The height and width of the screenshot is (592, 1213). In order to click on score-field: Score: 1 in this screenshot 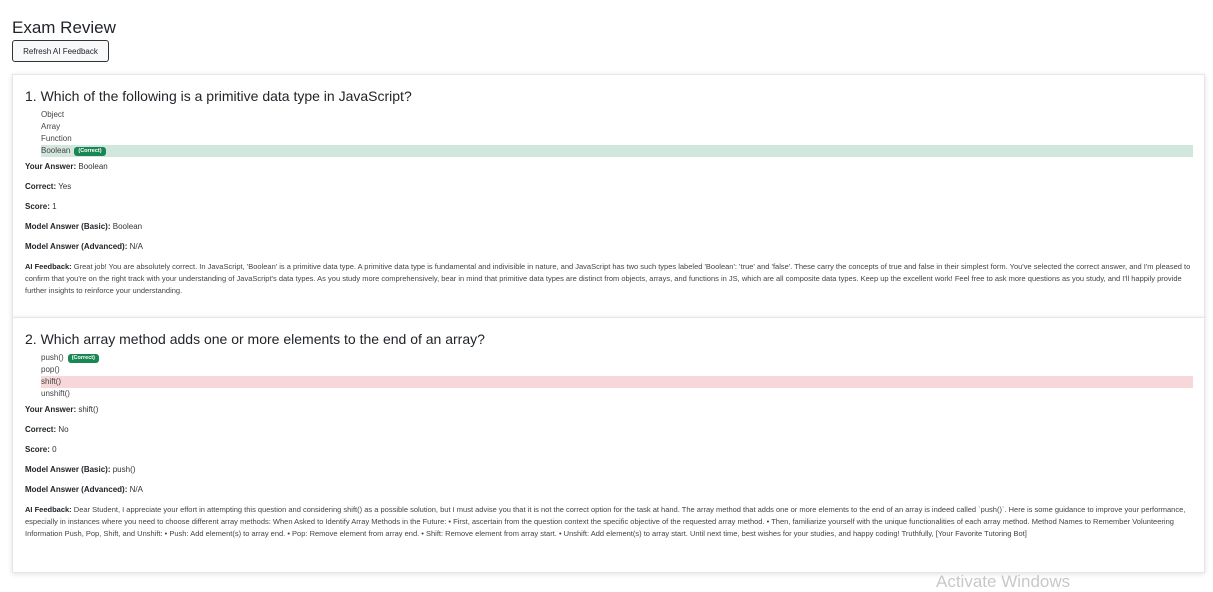, I will do `click(41, 207)`.